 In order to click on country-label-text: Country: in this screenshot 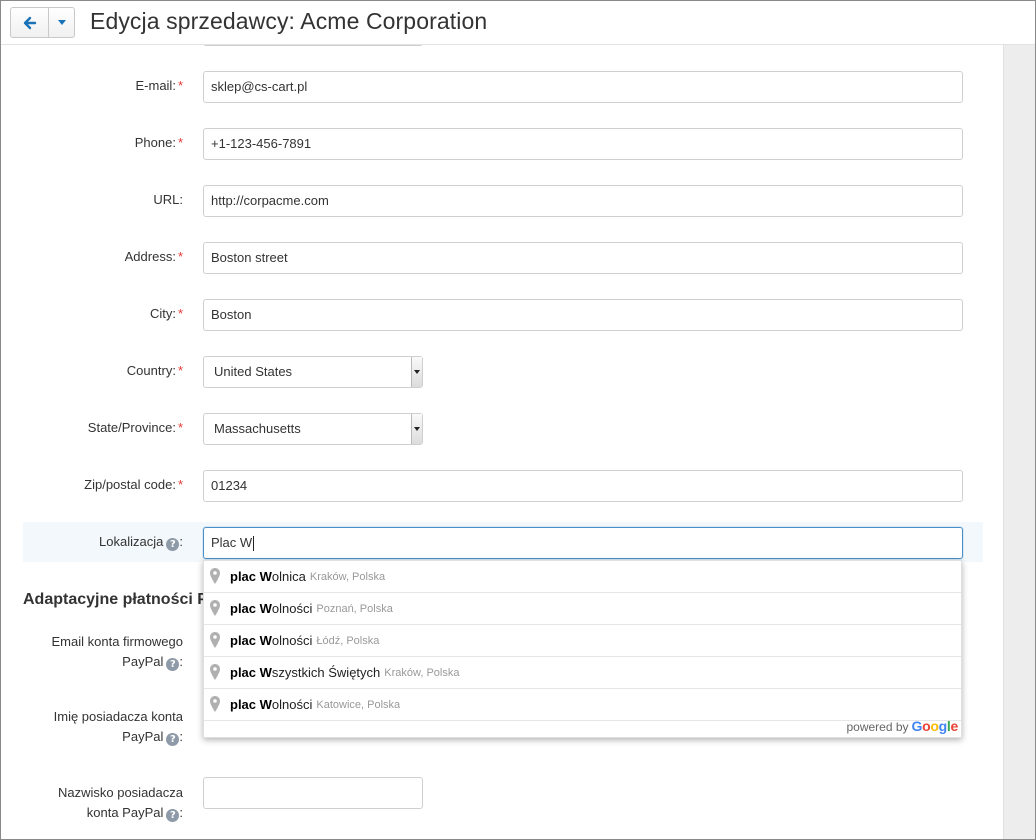, I will do `click(151, 370)`.